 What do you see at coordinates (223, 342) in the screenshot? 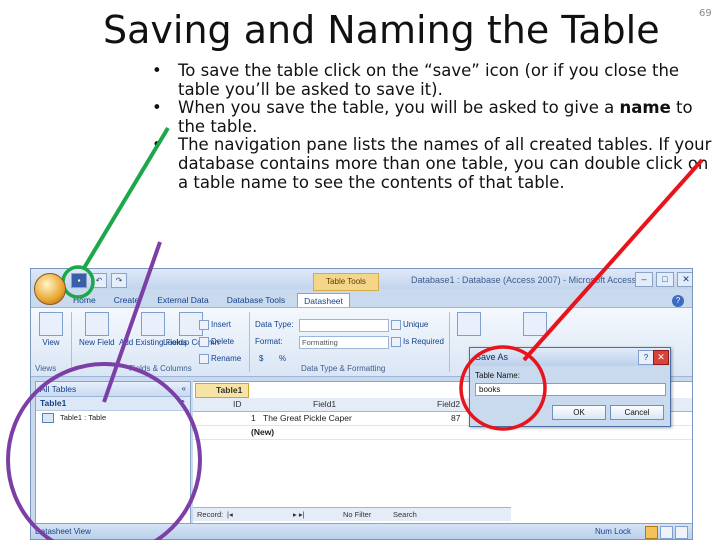
I see `delete-label: Delete` at bounding box center [223, 342].